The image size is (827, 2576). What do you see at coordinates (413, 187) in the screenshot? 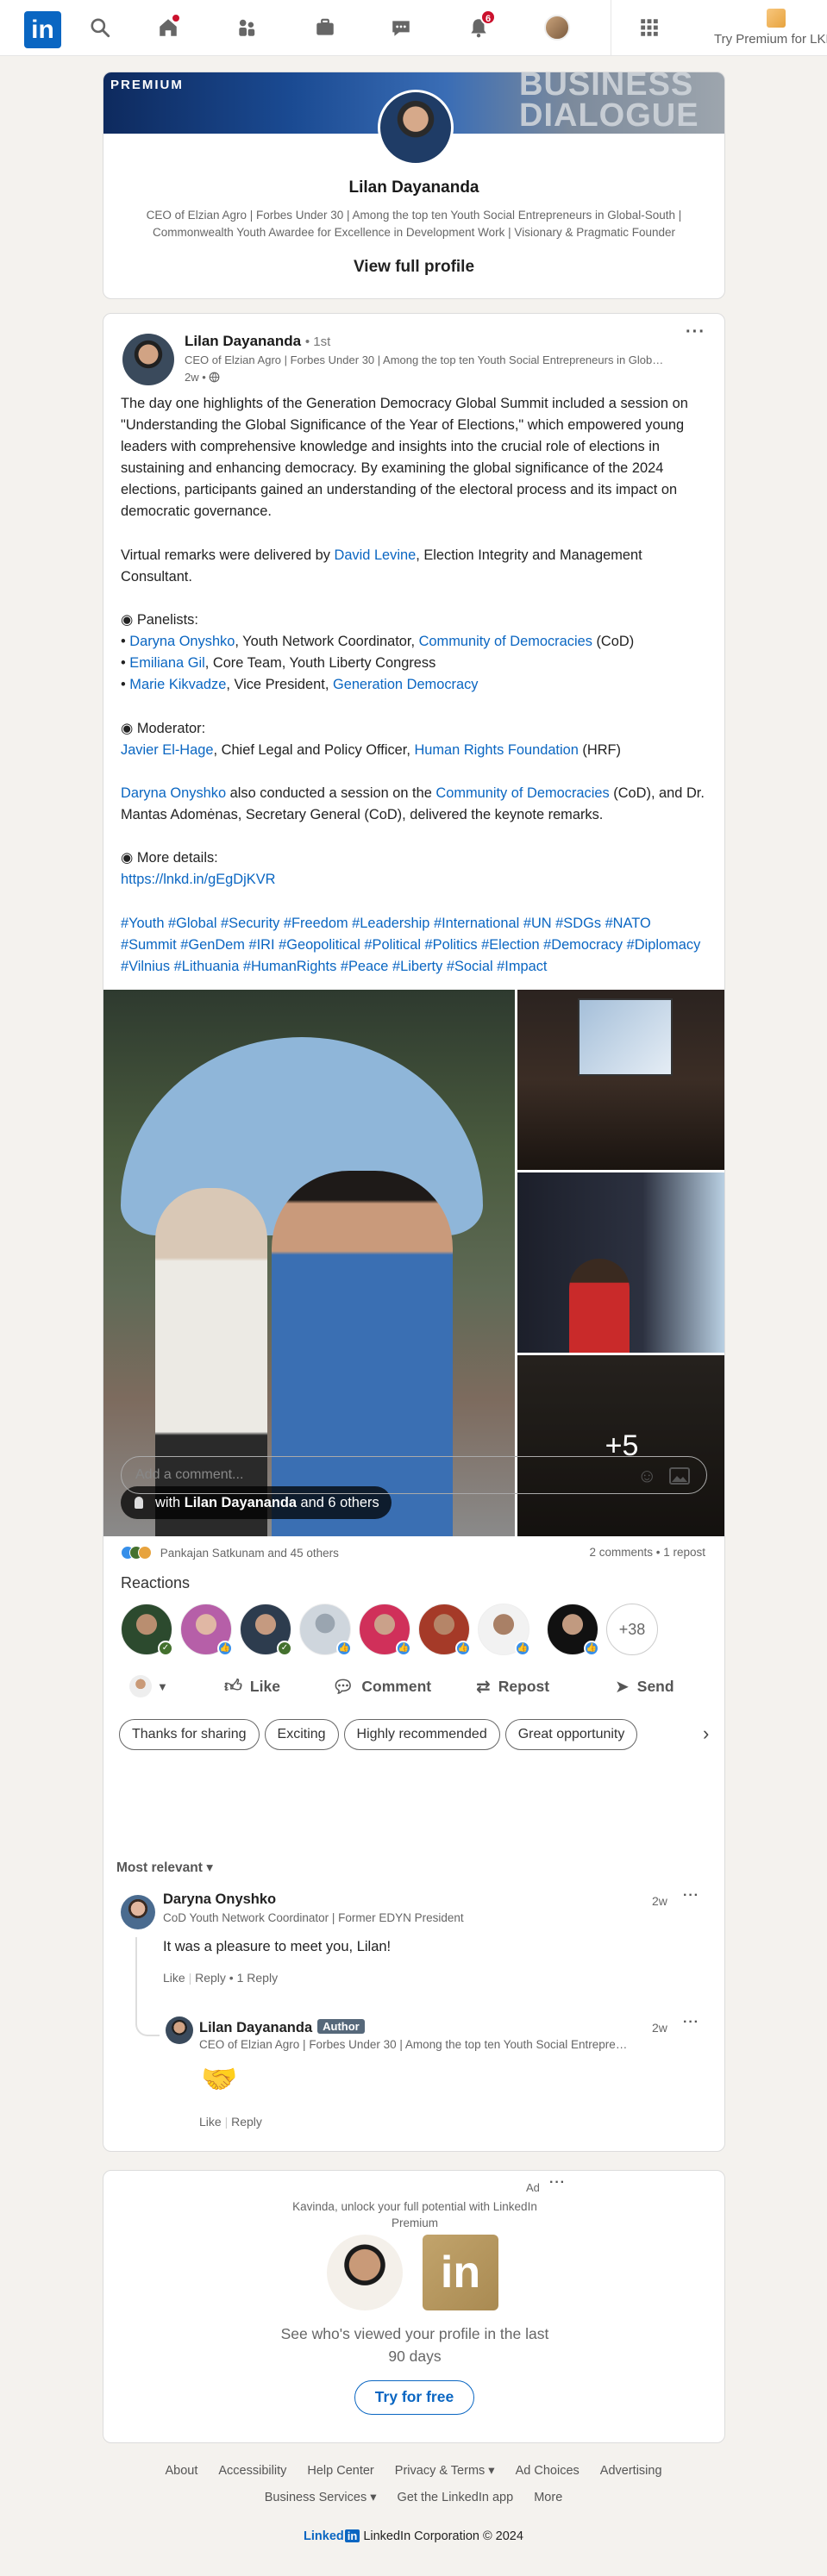
I see `profile-name: Lilan Dayananda` at bounding box center [413, 187].